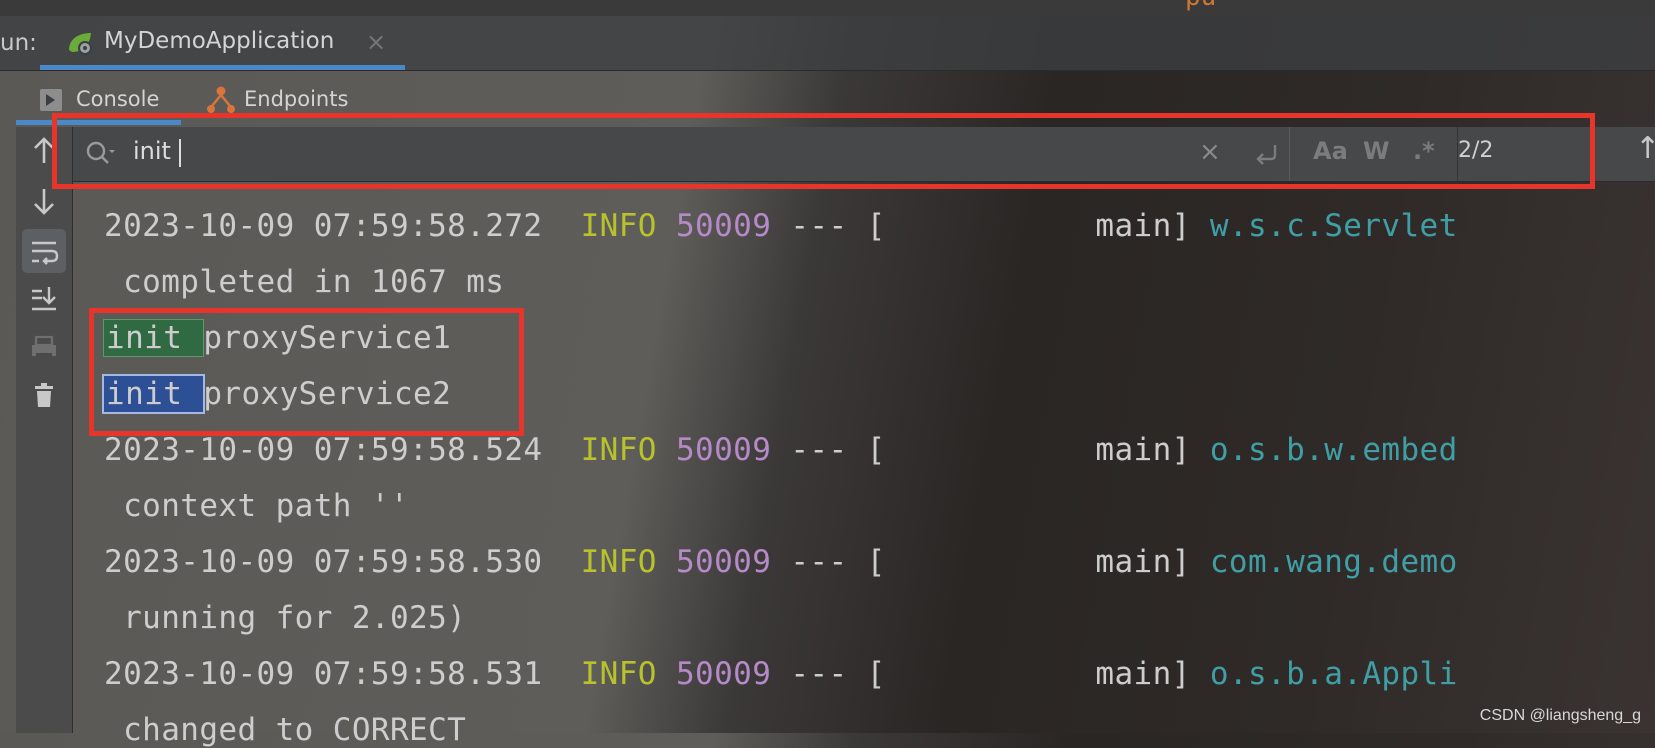 This screenshot has height=748, width=1655. I want to click on console-line: completed in 1067 ms, so click(304, 282).